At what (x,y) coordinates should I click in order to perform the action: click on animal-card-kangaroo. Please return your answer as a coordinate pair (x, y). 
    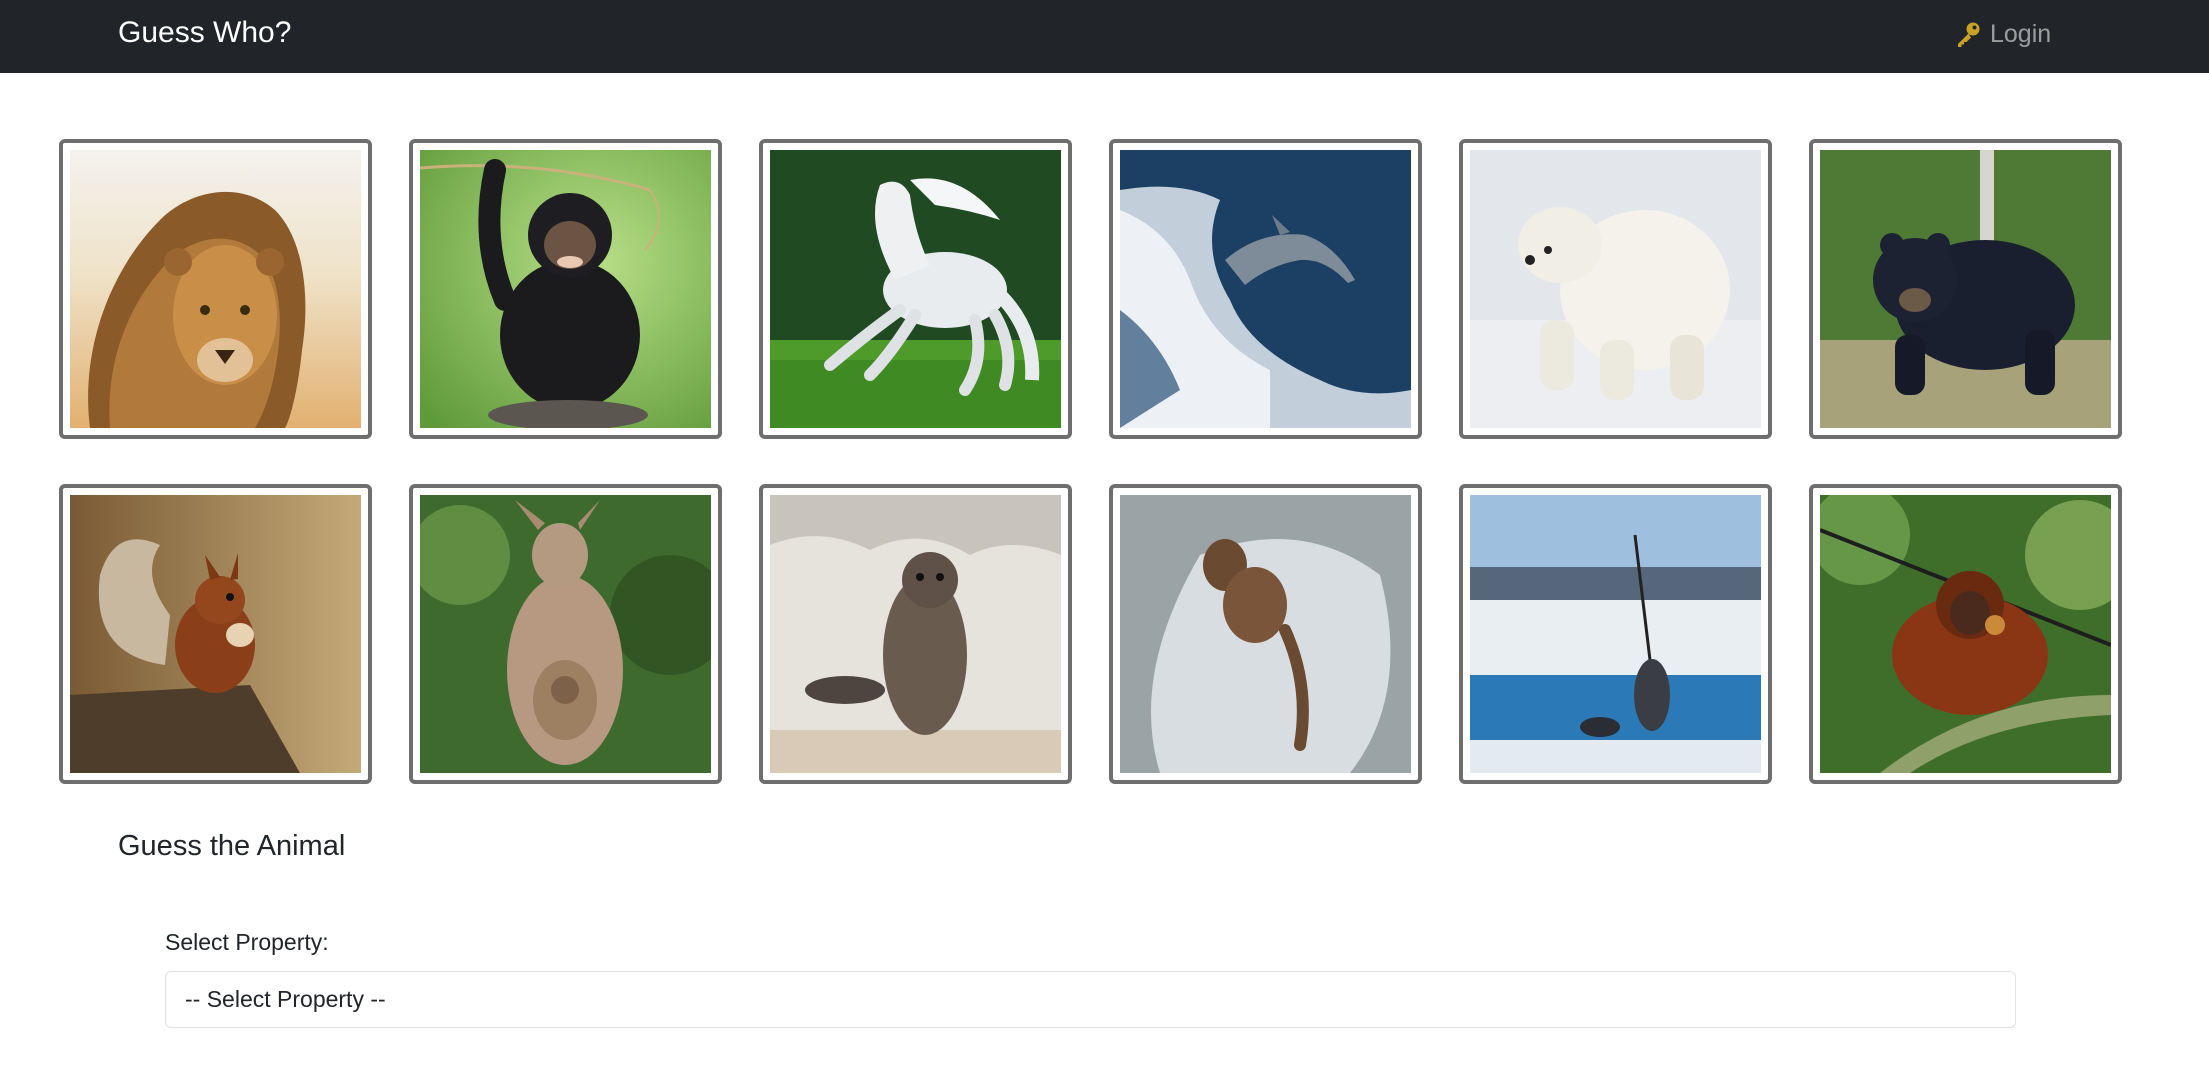
    Looking at the image, I should click on (565, 634).